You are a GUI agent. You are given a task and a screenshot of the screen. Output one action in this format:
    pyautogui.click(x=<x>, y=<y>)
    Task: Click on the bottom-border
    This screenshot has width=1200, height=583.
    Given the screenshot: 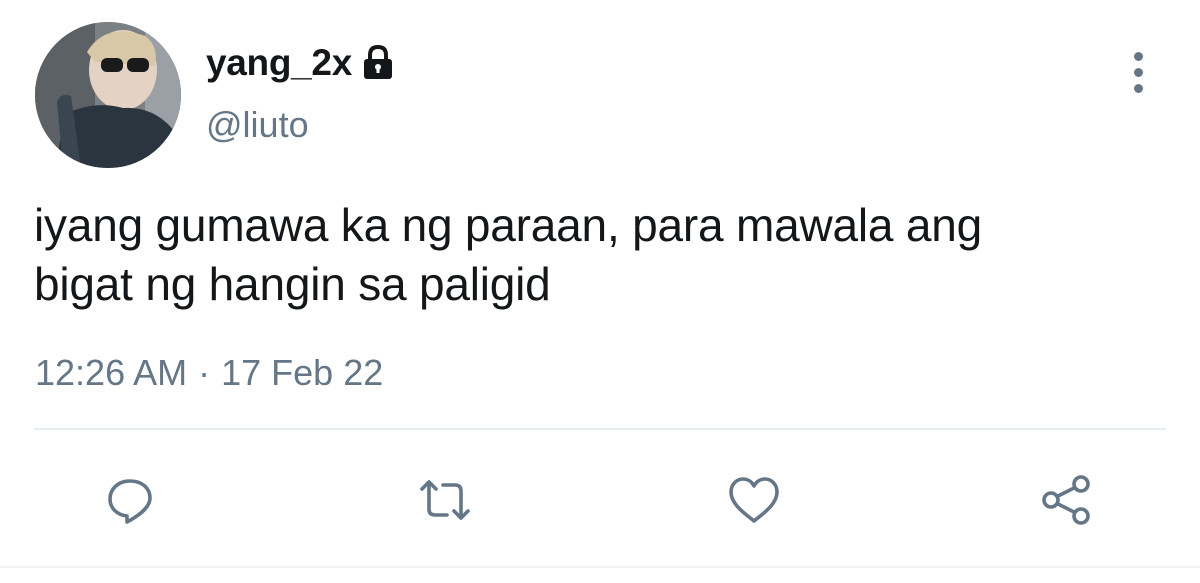 What is the action you would take?
    pyautogui.click(x=600, y=567)
    